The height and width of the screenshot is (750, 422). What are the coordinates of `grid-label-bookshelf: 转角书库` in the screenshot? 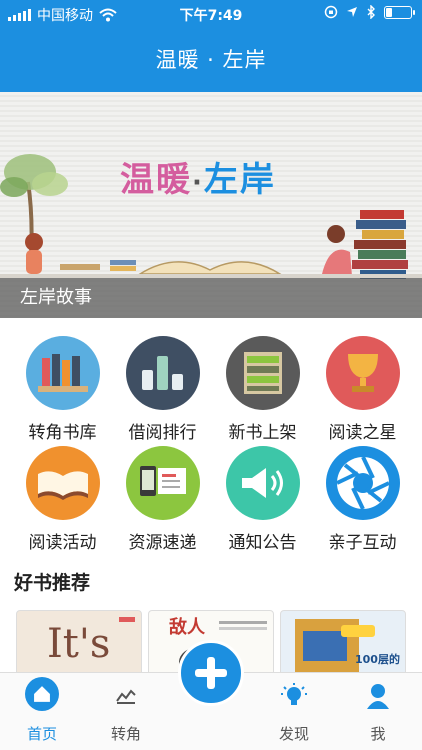 It's located at (62, 433).